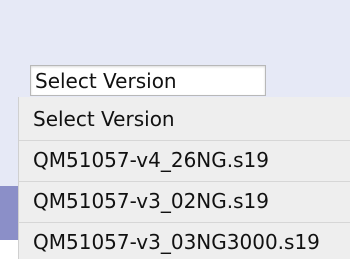 The height and width of the screenshot is (259, 350). Describe the element at coordinates (9, 213) in the screenshot. I see `background-accent` at that location.